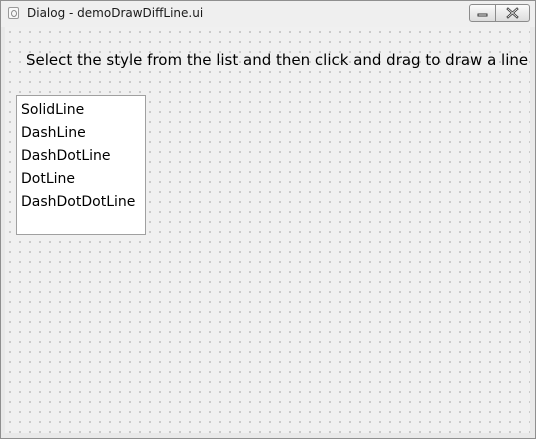  I want to click on list-item-dashdotline: DashDotLine, so click(81, 156).